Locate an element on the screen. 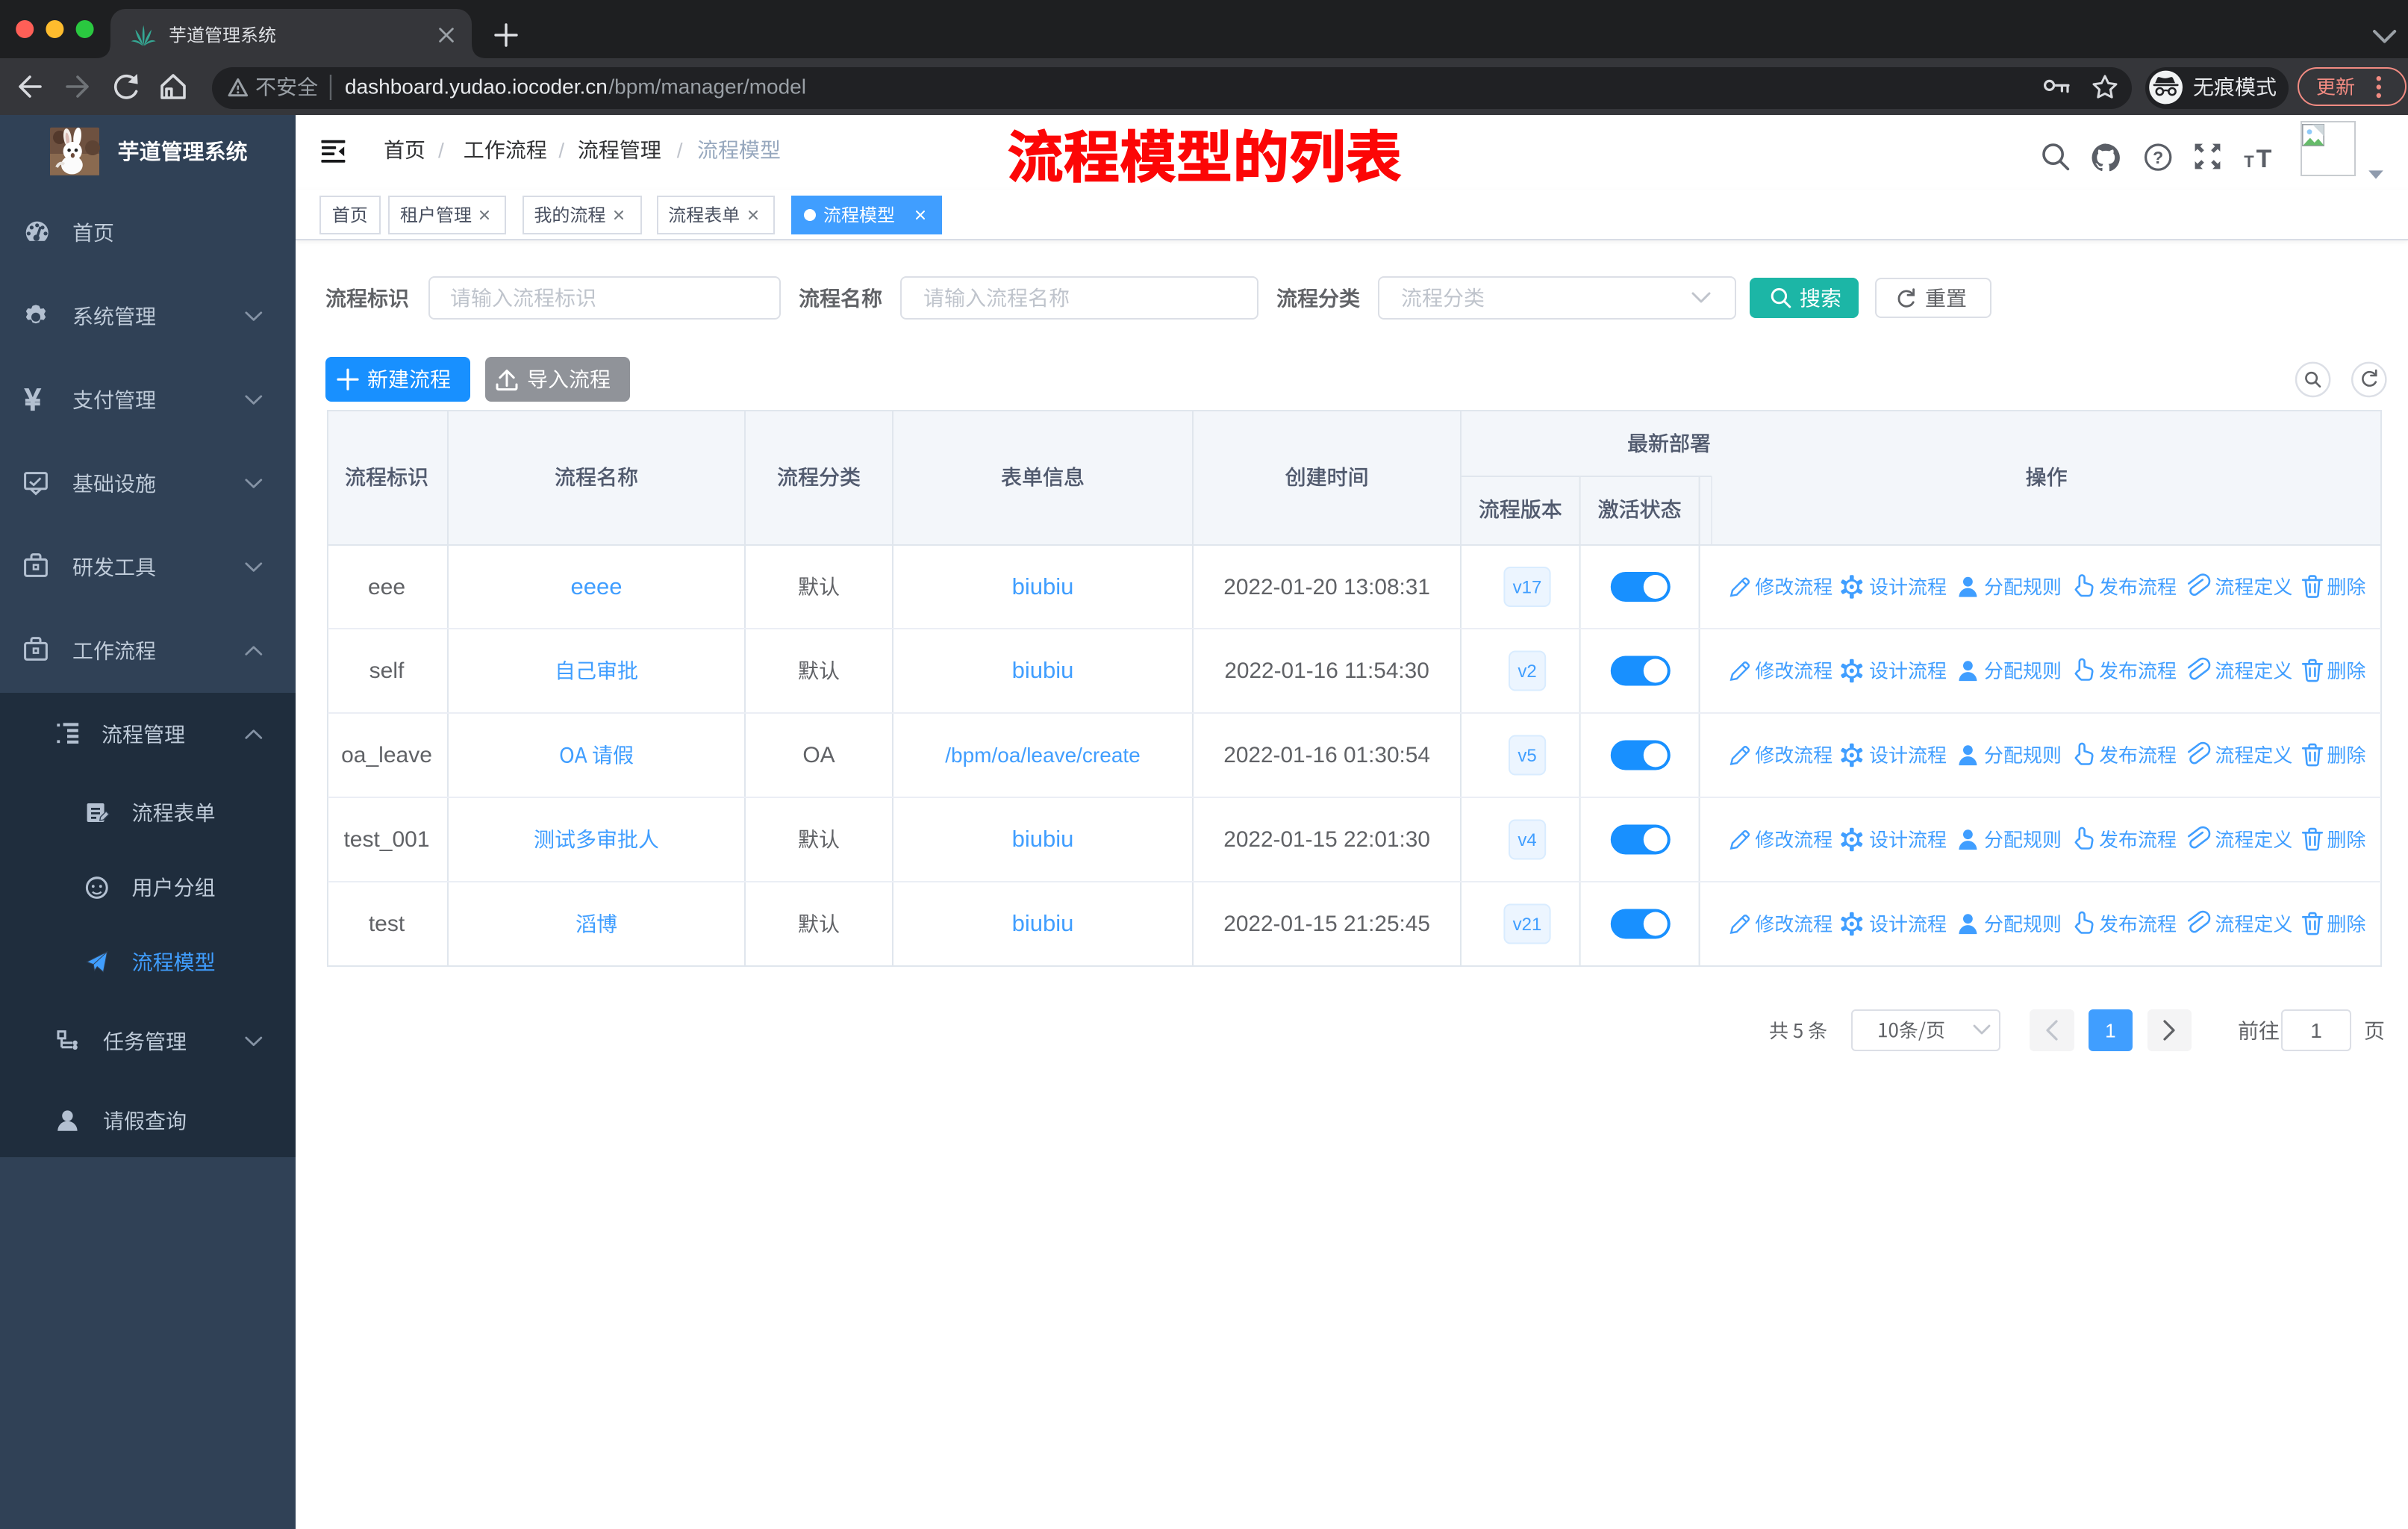 Image resolution: width=2408 pixels, height=1529 pixels. svg-text: v5 is located at coordinates (1527, 756).